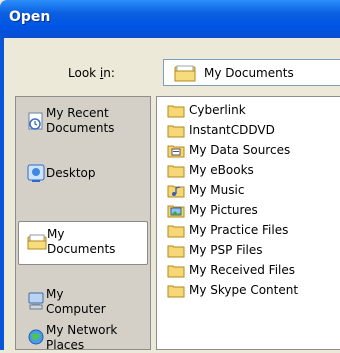 The width and height of the screenshot is (340, 353). Describe the element at coordinates (77, 113) in the screenshot. I see `place-label-line1: My Recent` at that location.